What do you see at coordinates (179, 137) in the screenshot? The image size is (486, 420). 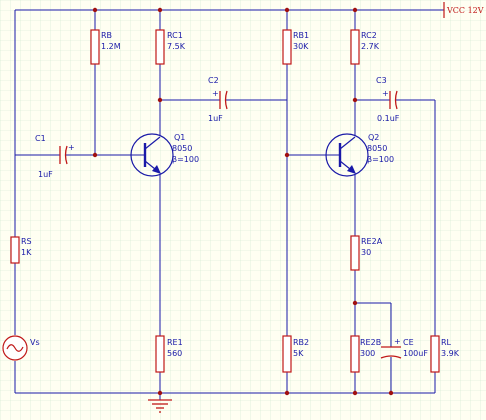 I see `q1-ref: Q1` at bounding box center [179, 137].